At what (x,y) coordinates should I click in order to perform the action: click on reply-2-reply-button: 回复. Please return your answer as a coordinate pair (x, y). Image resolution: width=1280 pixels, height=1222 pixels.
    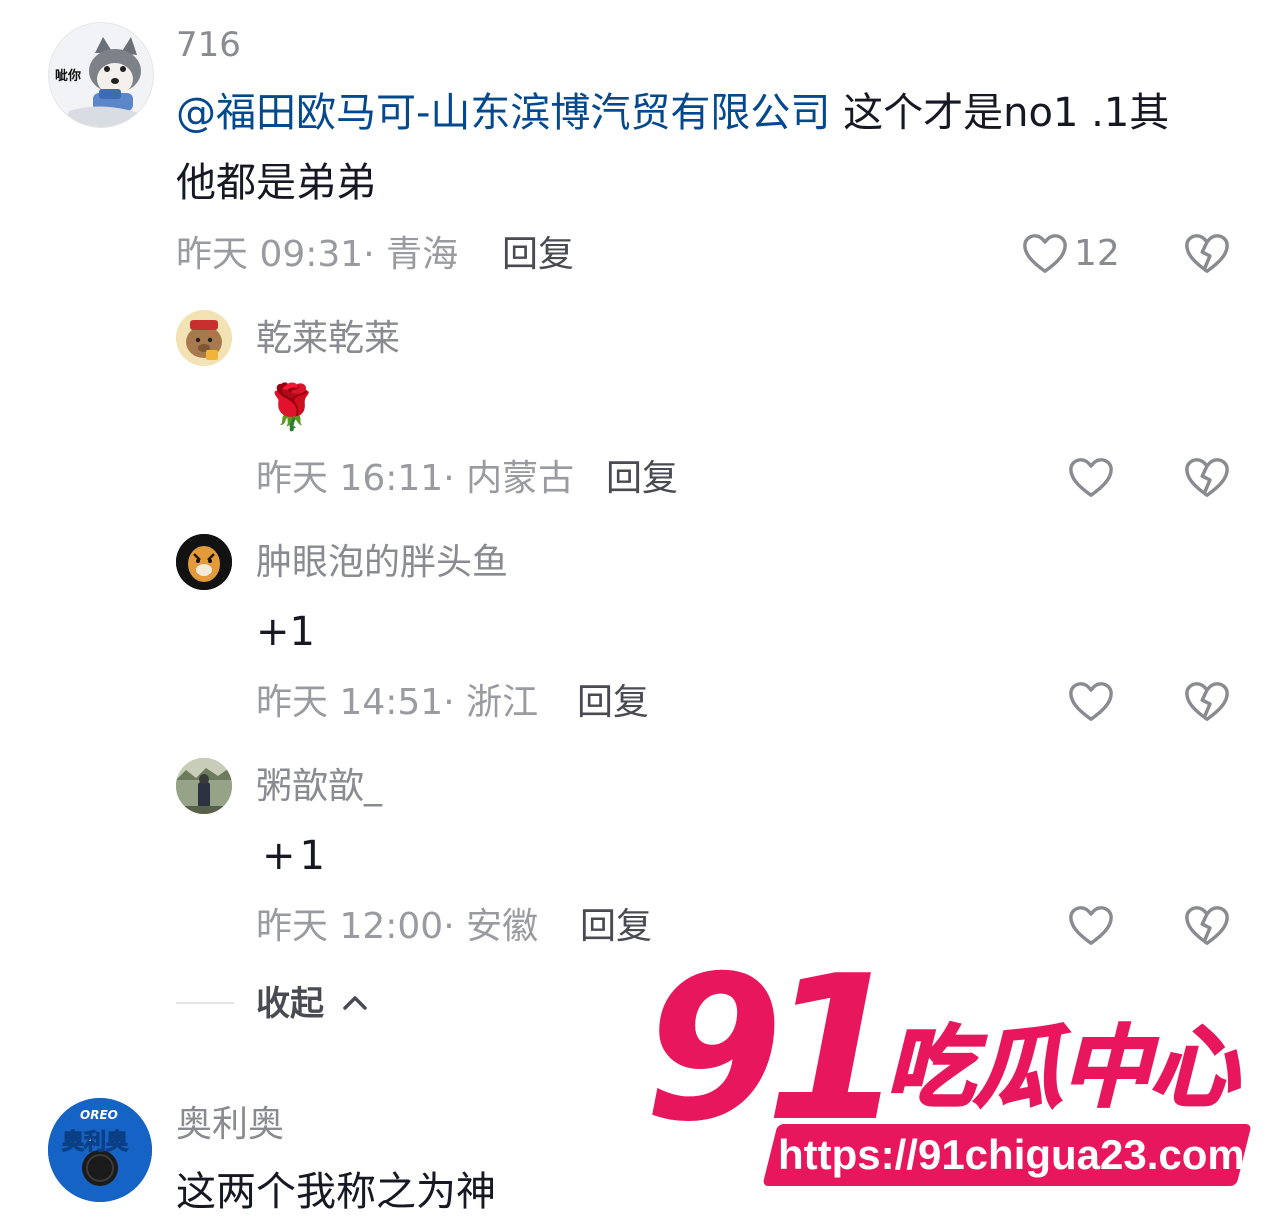
    Looking at the image, I should click on (613, 703).